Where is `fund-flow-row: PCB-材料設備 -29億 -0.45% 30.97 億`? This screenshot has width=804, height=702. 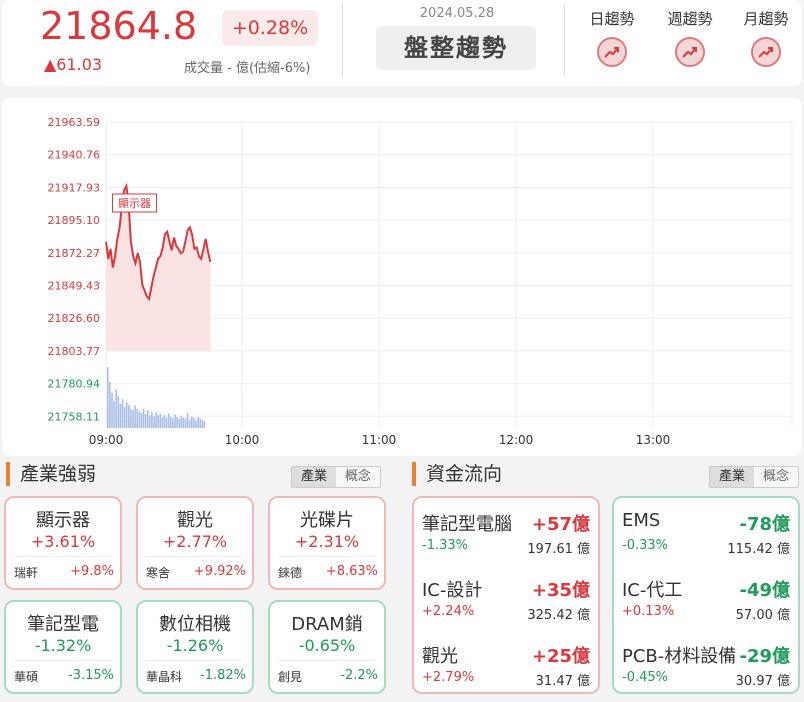 fund-flow-row: PCB-材料設備 -29億 -0.45% 30.97 億 is located at coordinates (706, 672).